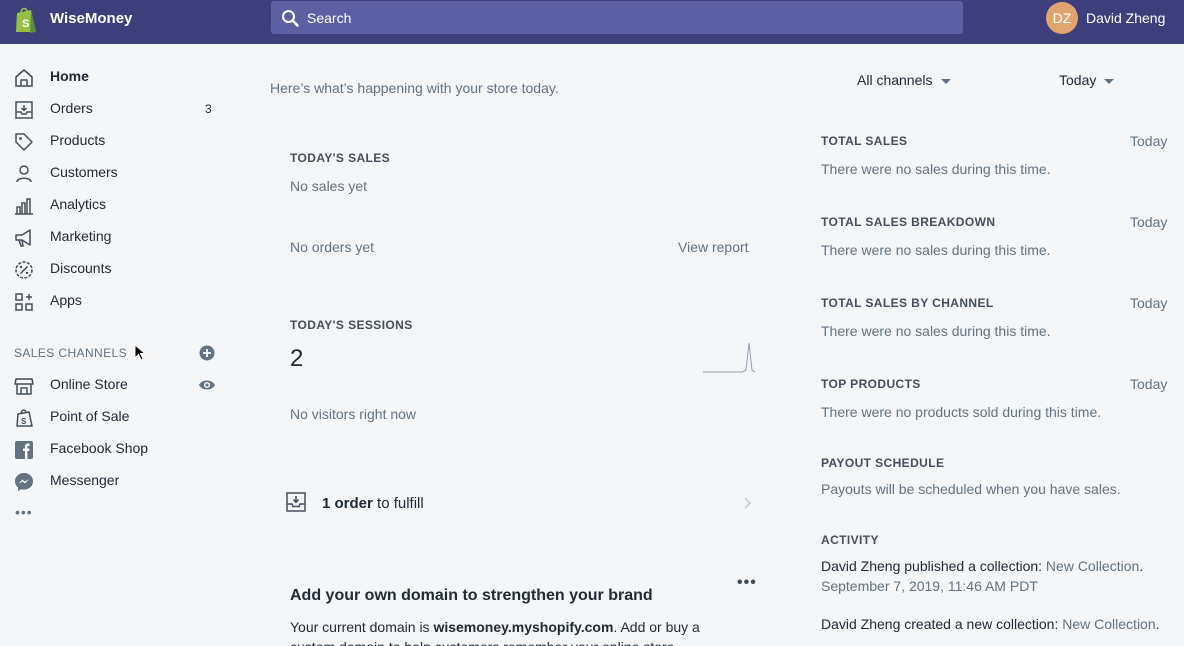 The height and width of the screenshot is (646, 1184). Describe the element at coordinates (84, 172) in the screenshot. I see `sidebar-item-label: Customers` at that location.